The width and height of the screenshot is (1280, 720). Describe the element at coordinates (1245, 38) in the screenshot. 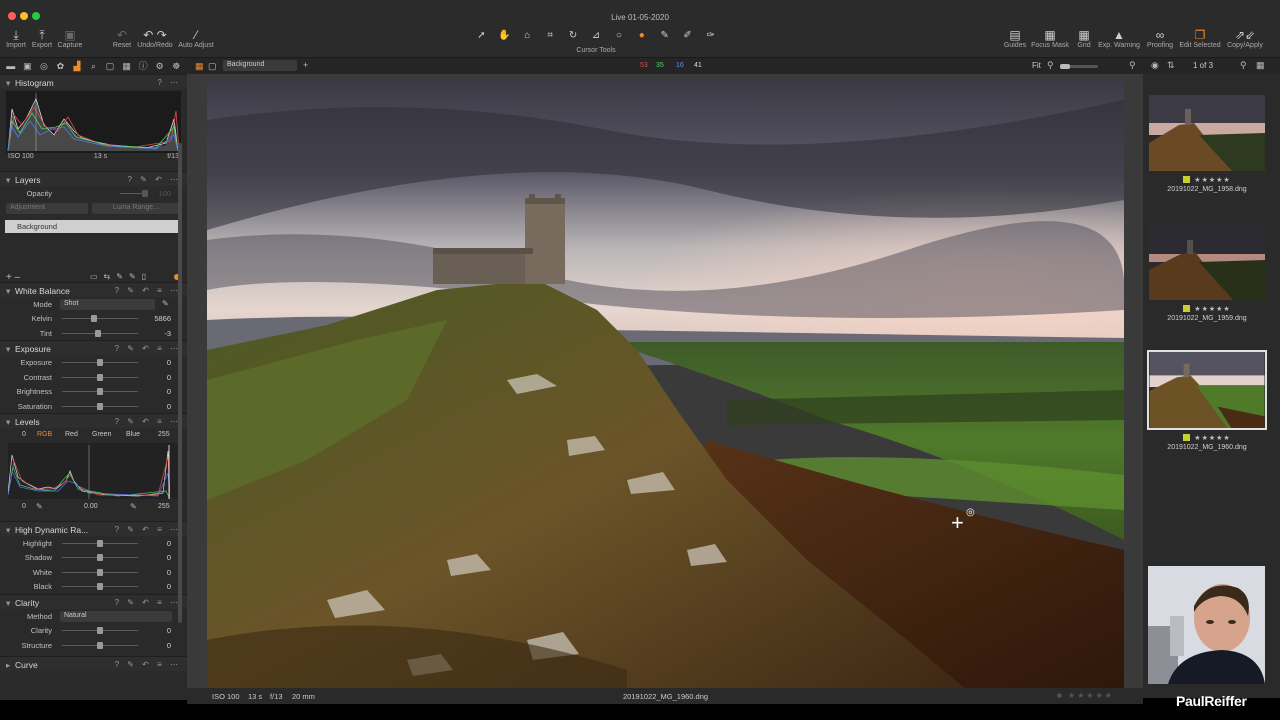

I see `copy-apply-button: ⇗⇙ Copy/Apply` at that location.